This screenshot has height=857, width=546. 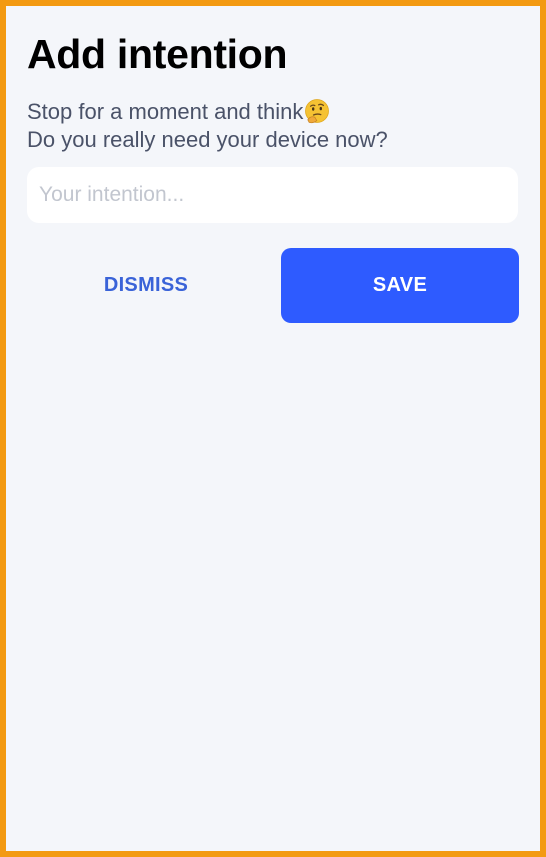 I want to click on dismiss-button: DISMISS, so click(x=146, y=285).